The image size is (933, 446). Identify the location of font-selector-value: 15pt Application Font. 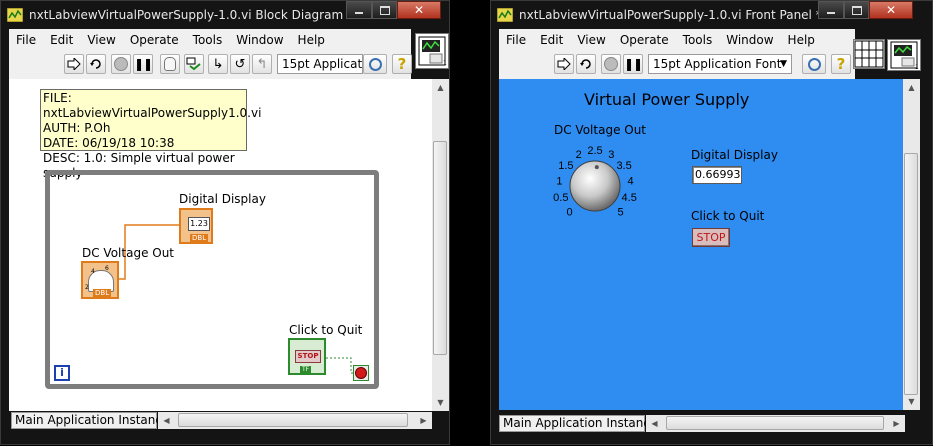
(717, 64).